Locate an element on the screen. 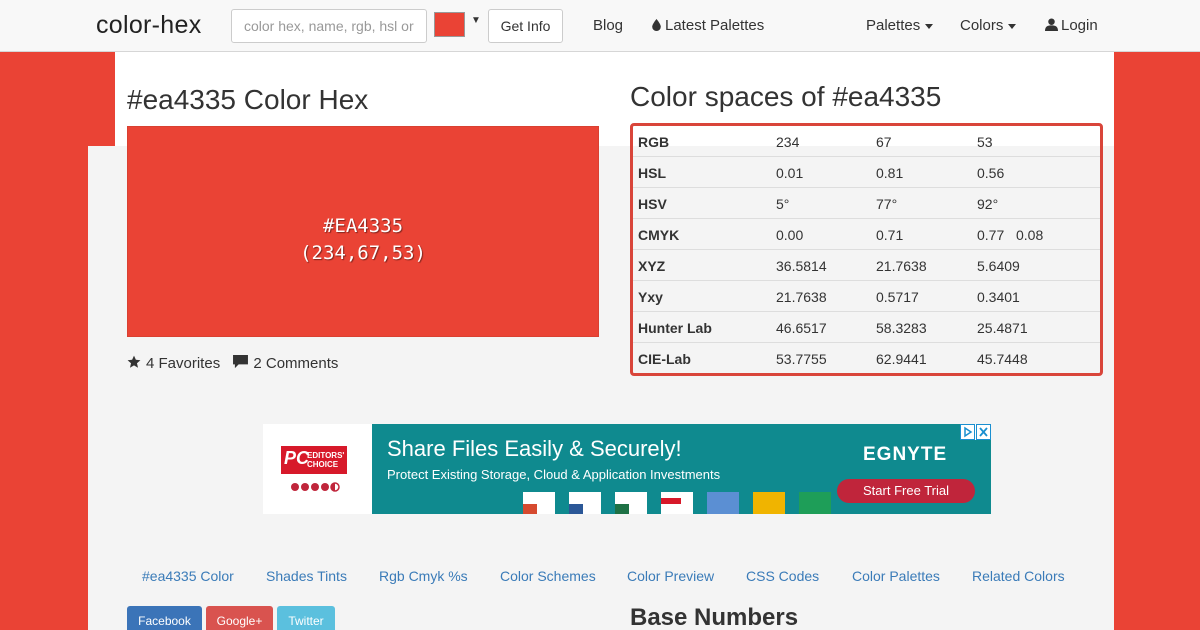  row-value: 0.81 is located at coordinates (890, 173).